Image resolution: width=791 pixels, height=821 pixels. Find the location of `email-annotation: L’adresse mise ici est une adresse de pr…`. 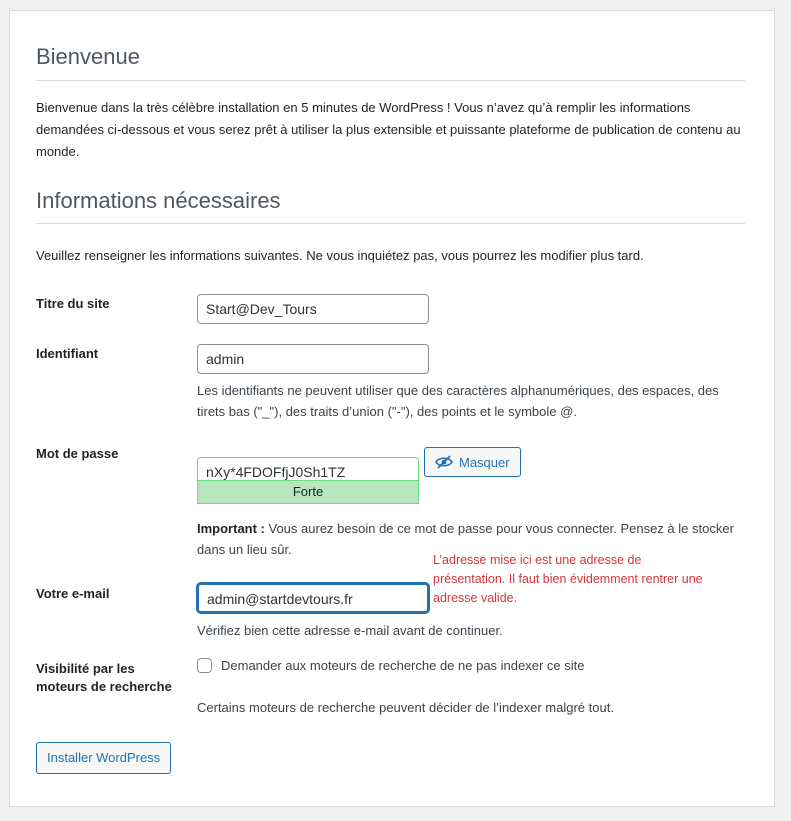

email-annotation: L’adresse mise ici est une adresse de pr… is located at coordinates (568, 579).